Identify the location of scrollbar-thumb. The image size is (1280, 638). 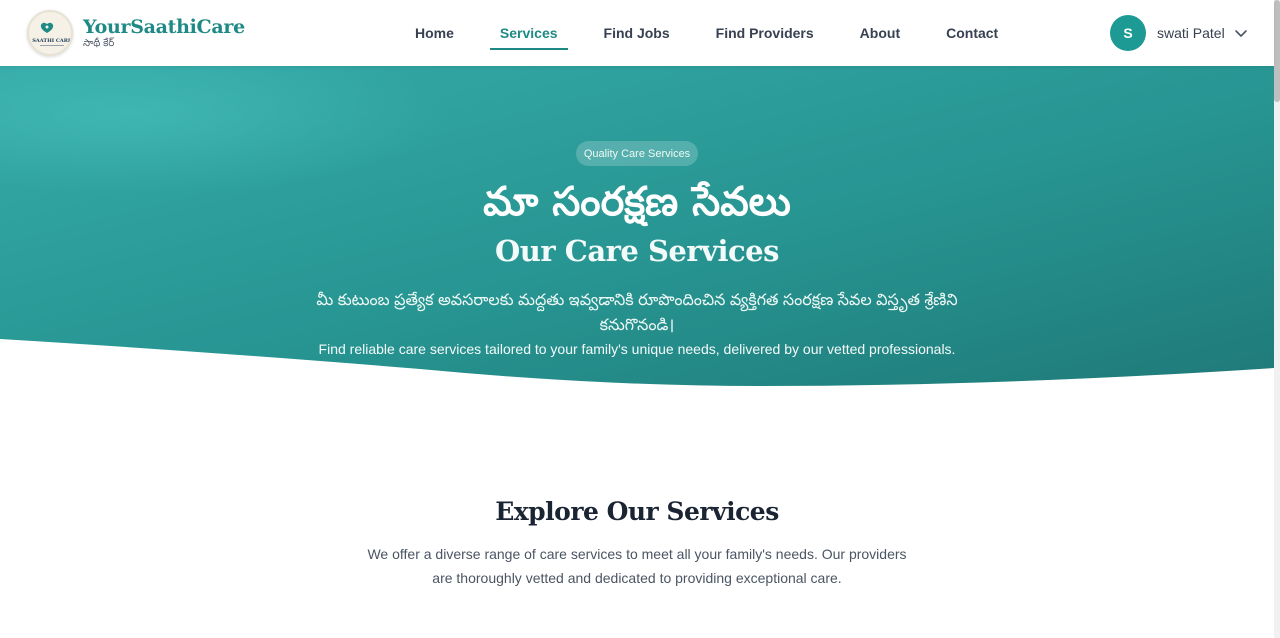
(1277, 51).